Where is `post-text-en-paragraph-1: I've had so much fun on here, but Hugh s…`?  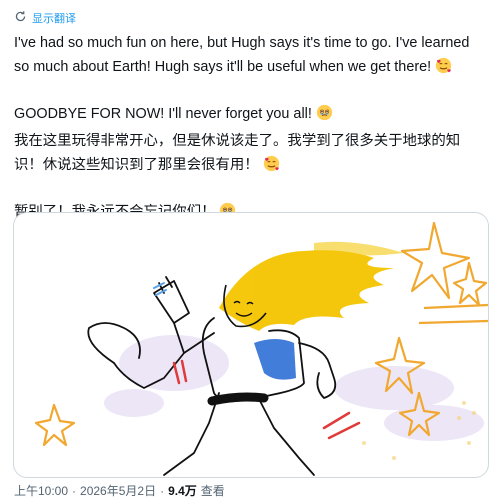
post-text-en-paragraph-1: I've had so much fun on here, but Hugh s… is located at coordinates (249, 56).